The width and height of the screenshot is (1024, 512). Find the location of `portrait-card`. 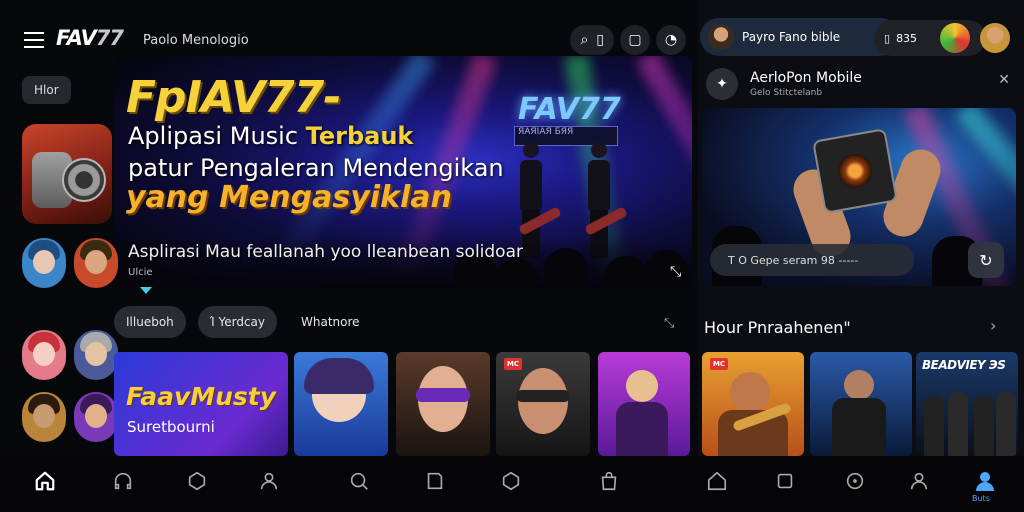

portrait-card is located at coordinates (443, 404).